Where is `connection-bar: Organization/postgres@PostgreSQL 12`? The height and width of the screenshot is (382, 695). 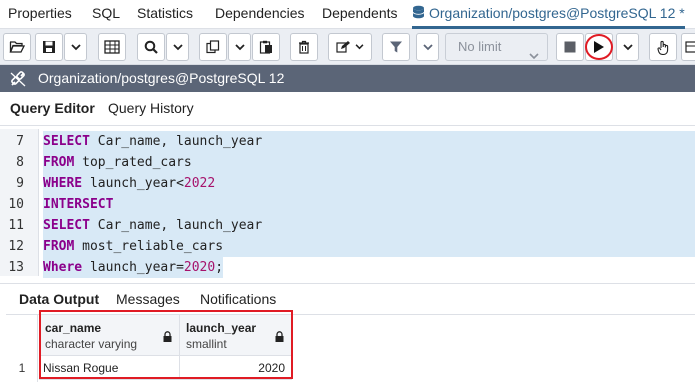
connection-bar: Organization/postgres@PostgreSQL 12 is located at coordinates (347, 78).